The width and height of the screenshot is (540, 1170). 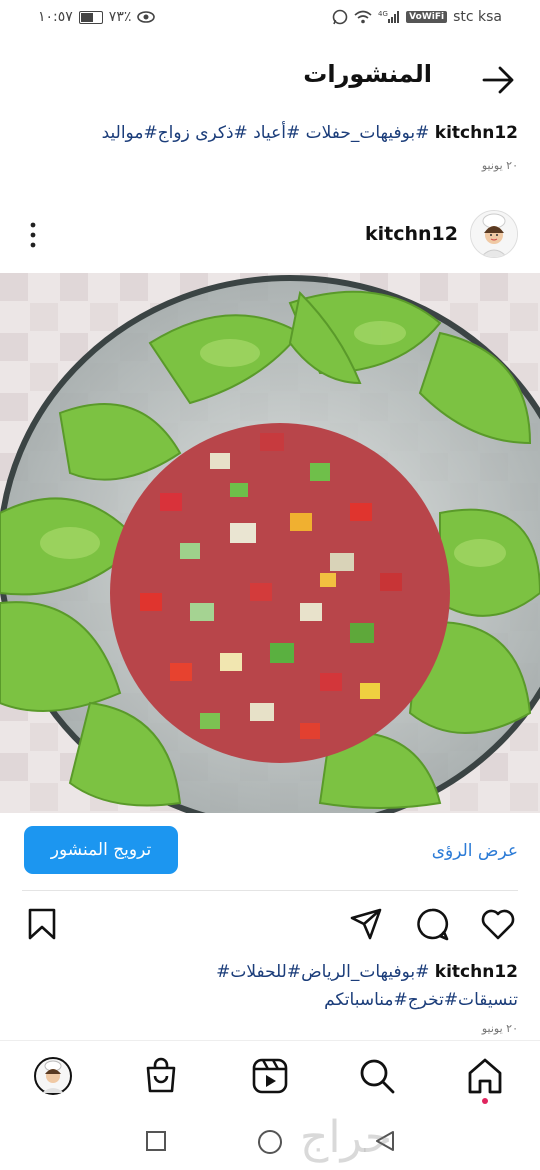 What do you see at coordinates (270, 18) in the screenshot?
I see `status-bar: ١٠:٥٧ ٧٣٪ 4G VoWiFi stc ksa` at bounding box center [270, 18].